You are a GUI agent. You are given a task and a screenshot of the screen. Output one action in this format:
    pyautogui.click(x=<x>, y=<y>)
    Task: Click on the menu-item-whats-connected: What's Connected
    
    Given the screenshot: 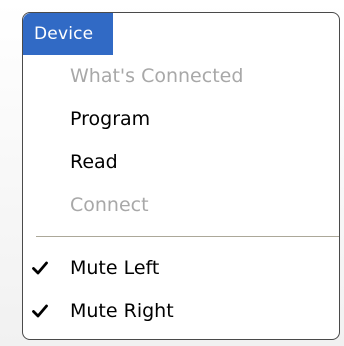 What is the action you would take?
    pyautogui.click(x=181, y=76)
    